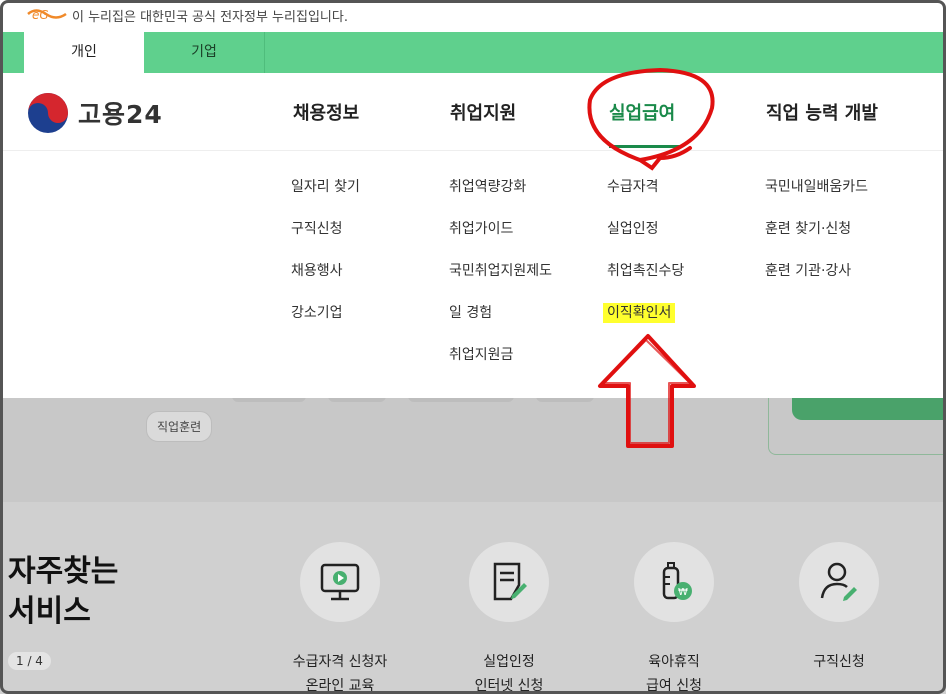 Image resolution: width=946 pixels, height=698 pixels. Describe the element at coordinates (29, 661) in the screenshot. I see `faq-pager: 1 / 4` at that location.